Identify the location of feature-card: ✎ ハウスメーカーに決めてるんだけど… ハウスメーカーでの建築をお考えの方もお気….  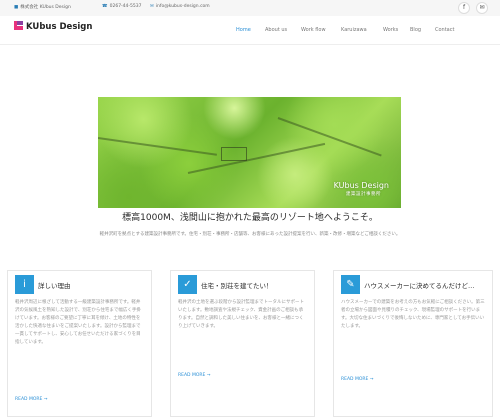
(413, 343).